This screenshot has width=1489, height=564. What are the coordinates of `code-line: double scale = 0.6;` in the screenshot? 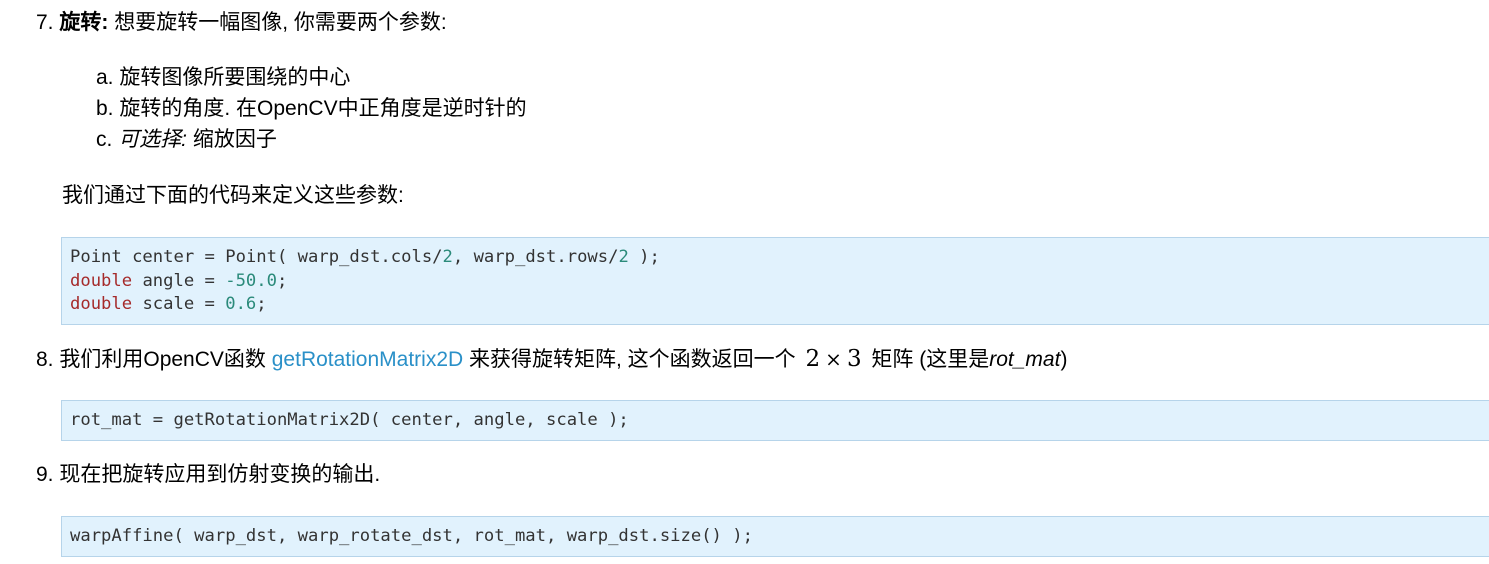 It's located at (779, 305).